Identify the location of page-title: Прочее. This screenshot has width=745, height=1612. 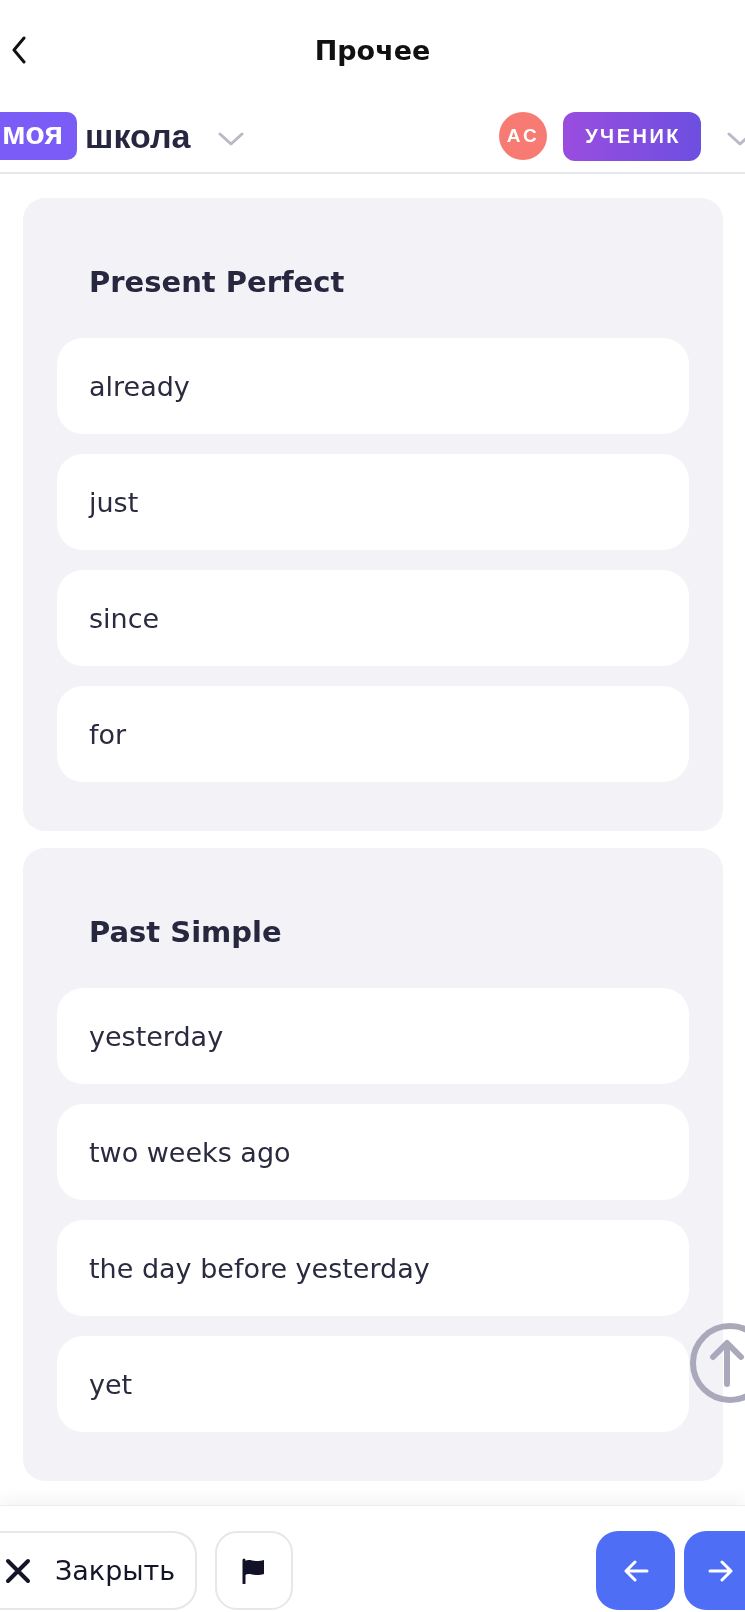
(372, 50).